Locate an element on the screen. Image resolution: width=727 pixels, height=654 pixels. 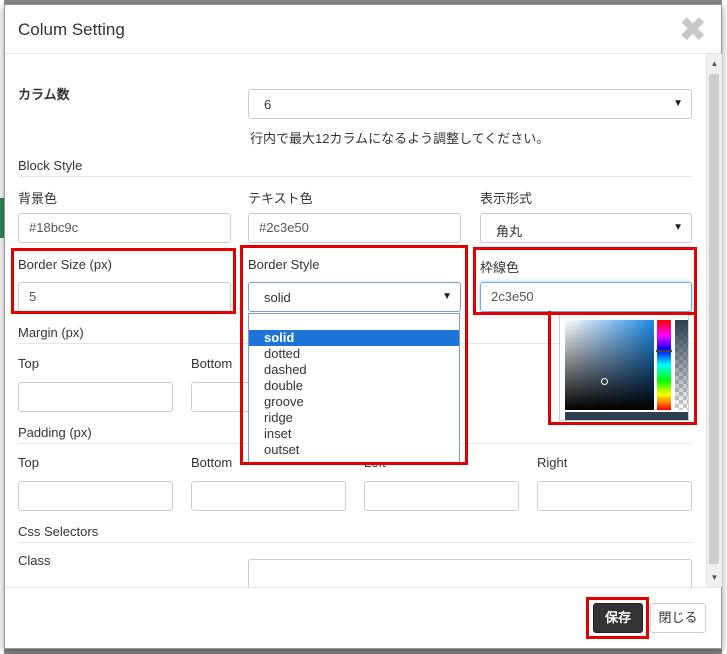
columns-select: 6 ▼ is located at coordinates (470, 104).